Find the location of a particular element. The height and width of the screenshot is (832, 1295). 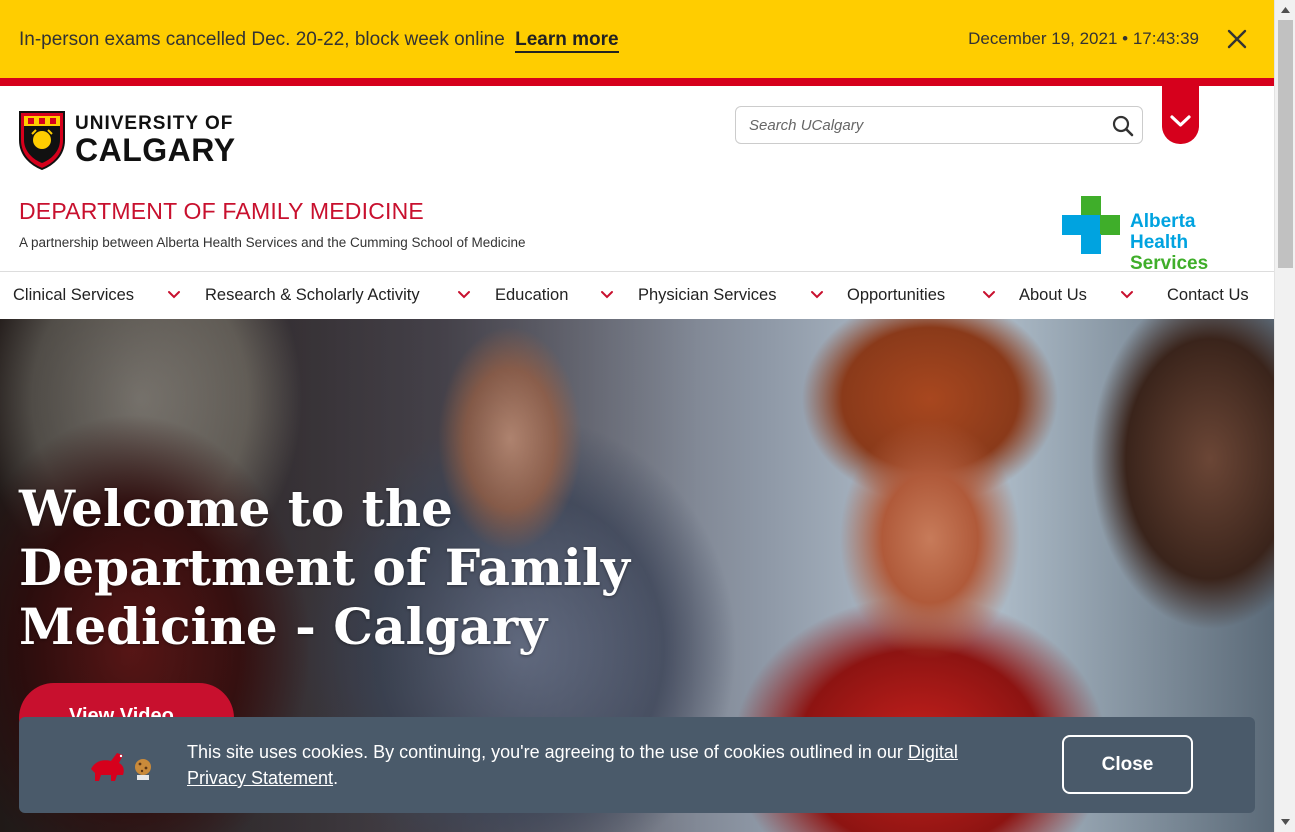

logo-line-1: UNIVERSITY OF is located at coordinates (154, 123).